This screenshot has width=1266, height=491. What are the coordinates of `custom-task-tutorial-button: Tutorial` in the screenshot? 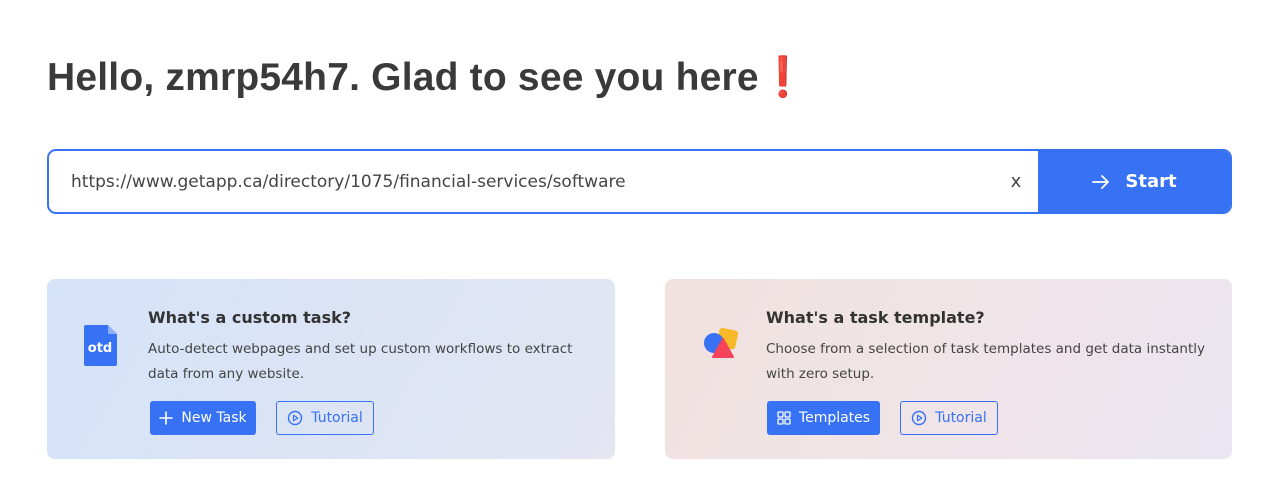 It's located at (325, 418).